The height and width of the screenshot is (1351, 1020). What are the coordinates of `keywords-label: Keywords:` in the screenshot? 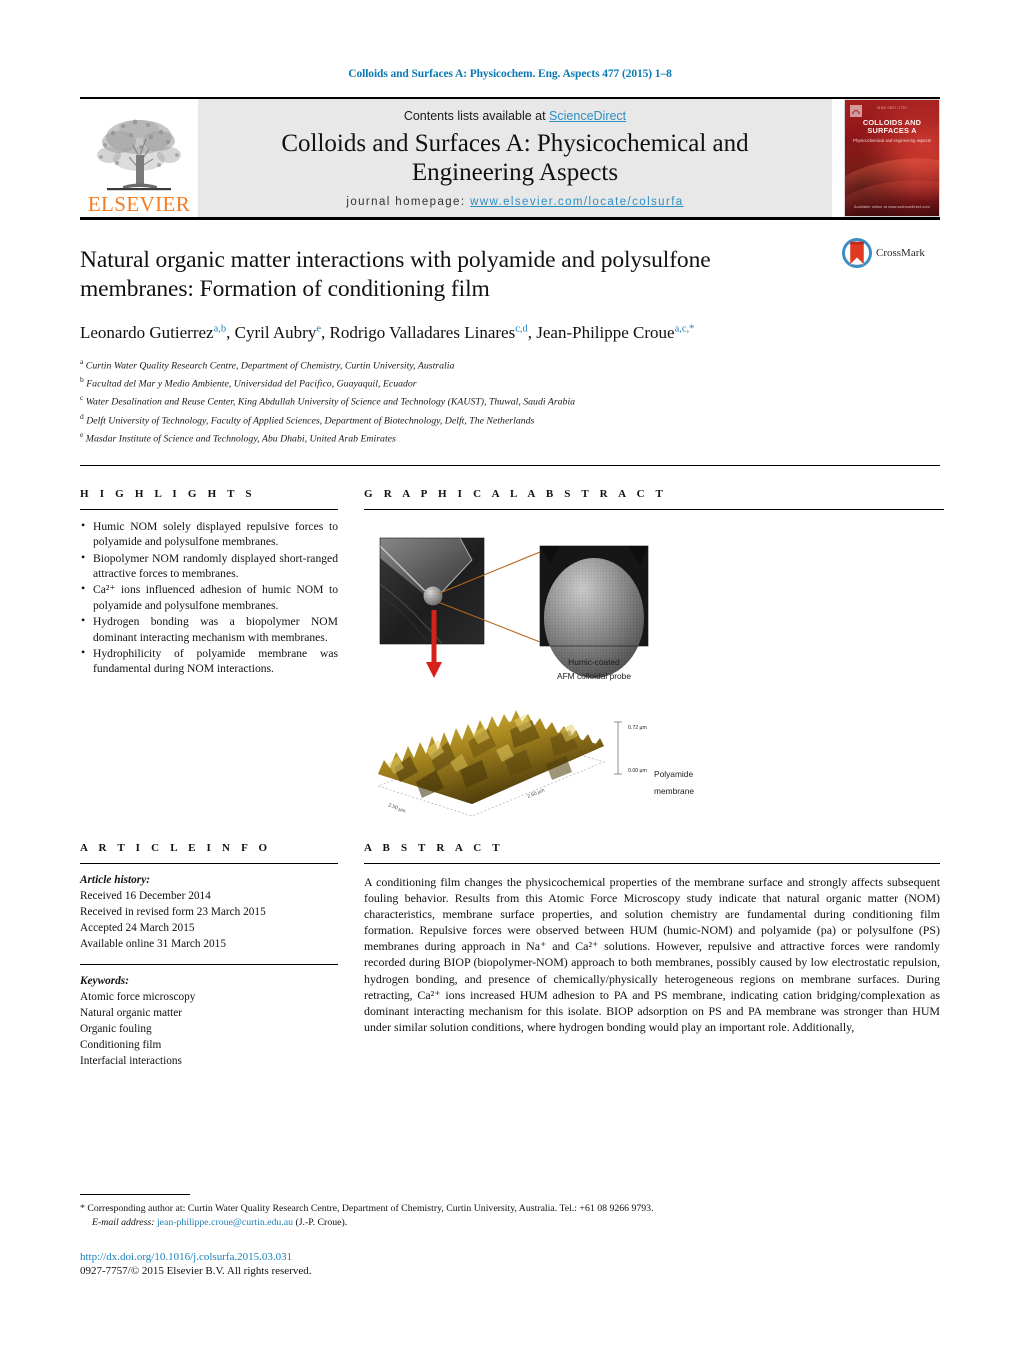 It's located at (104, 980).